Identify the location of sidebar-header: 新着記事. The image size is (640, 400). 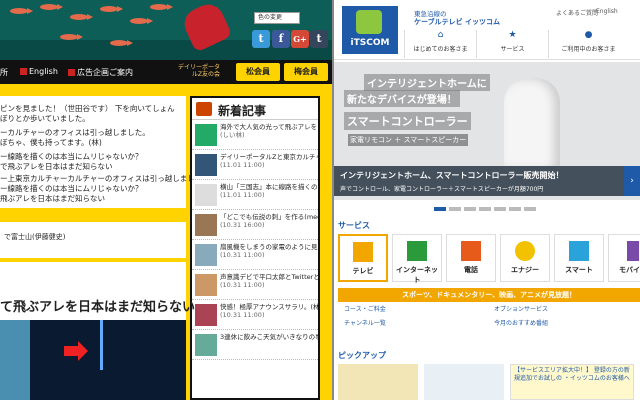
(255, 109).